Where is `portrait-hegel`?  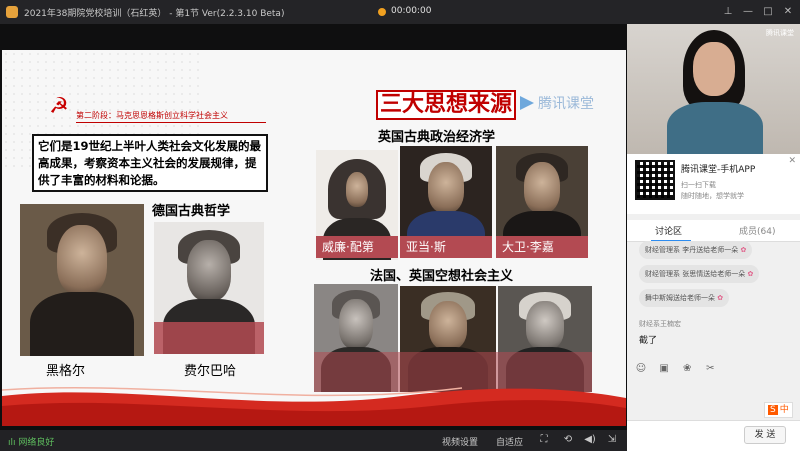 portrait-hegel is located at coordinates (82, 280).